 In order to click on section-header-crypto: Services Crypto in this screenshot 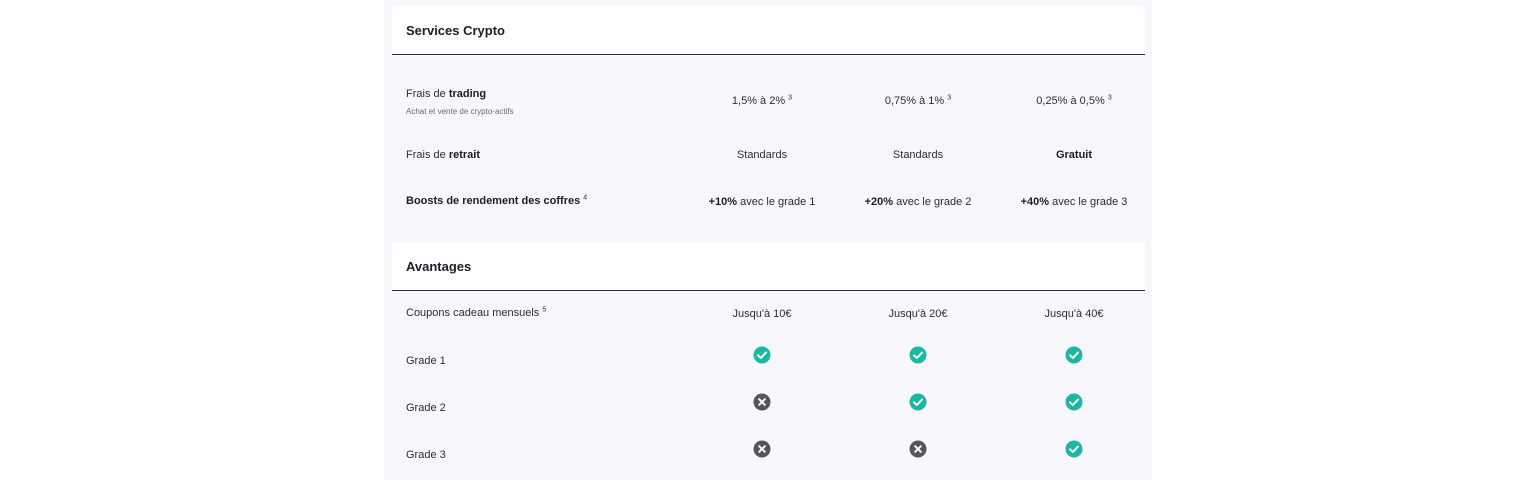, I will do `click(768, 30)`.